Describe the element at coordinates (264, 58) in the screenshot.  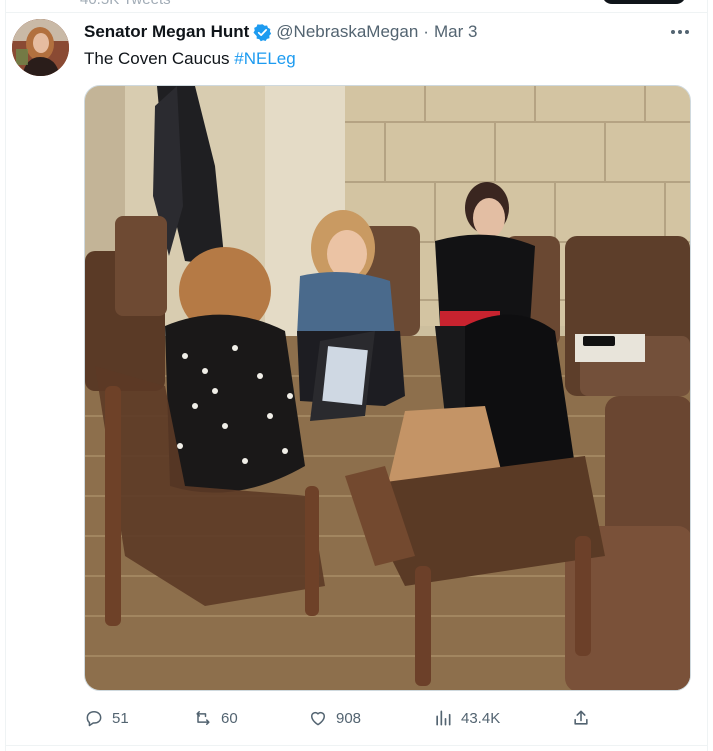
I see `hashtag-link: #NELeg` at that location.